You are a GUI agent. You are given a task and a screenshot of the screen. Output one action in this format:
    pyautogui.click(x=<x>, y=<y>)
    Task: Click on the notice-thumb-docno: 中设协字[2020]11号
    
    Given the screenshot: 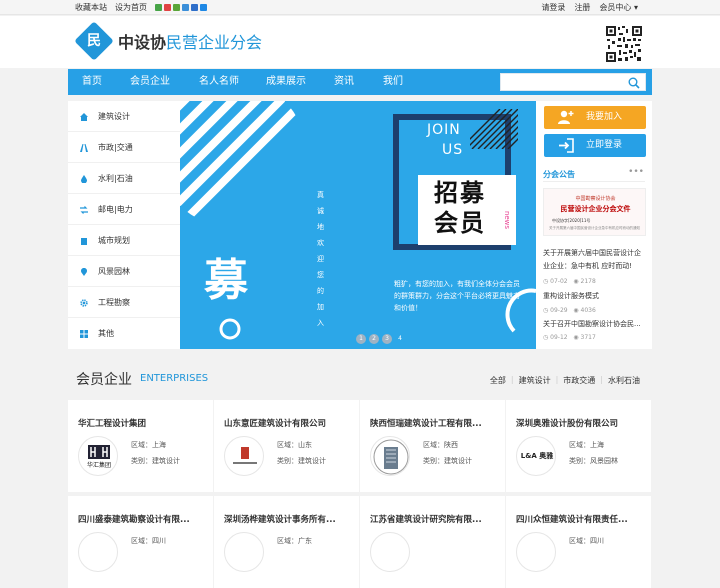 What is the action you would take?
    pyautogui.click(x=571, y=220)
    